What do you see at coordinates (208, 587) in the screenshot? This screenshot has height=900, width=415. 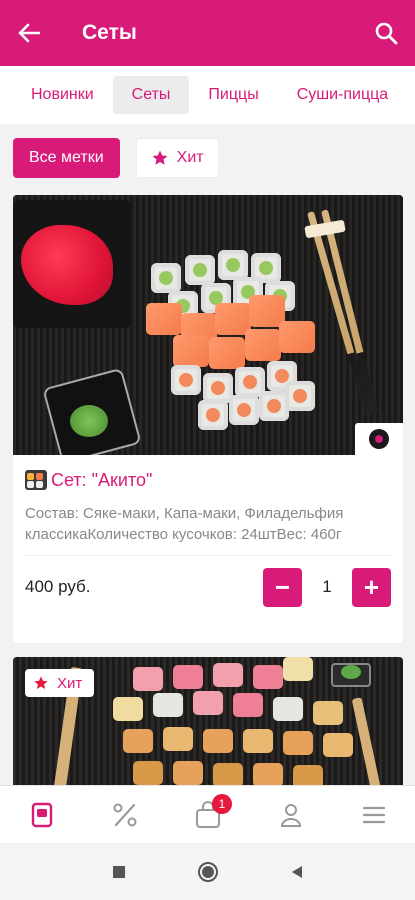 I see `purchase-row: 400 руб. − 1 +` at bounding box center [208, 587].